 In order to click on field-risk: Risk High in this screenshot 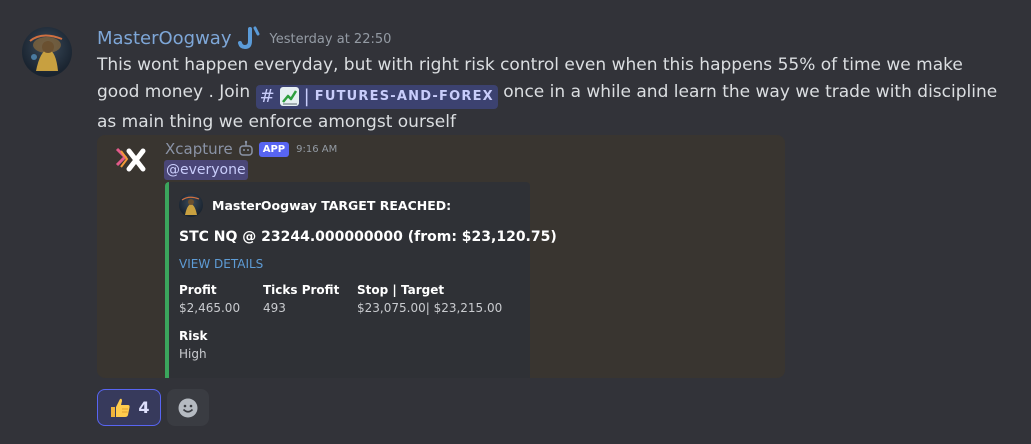, I will do `click(193, 345)`.